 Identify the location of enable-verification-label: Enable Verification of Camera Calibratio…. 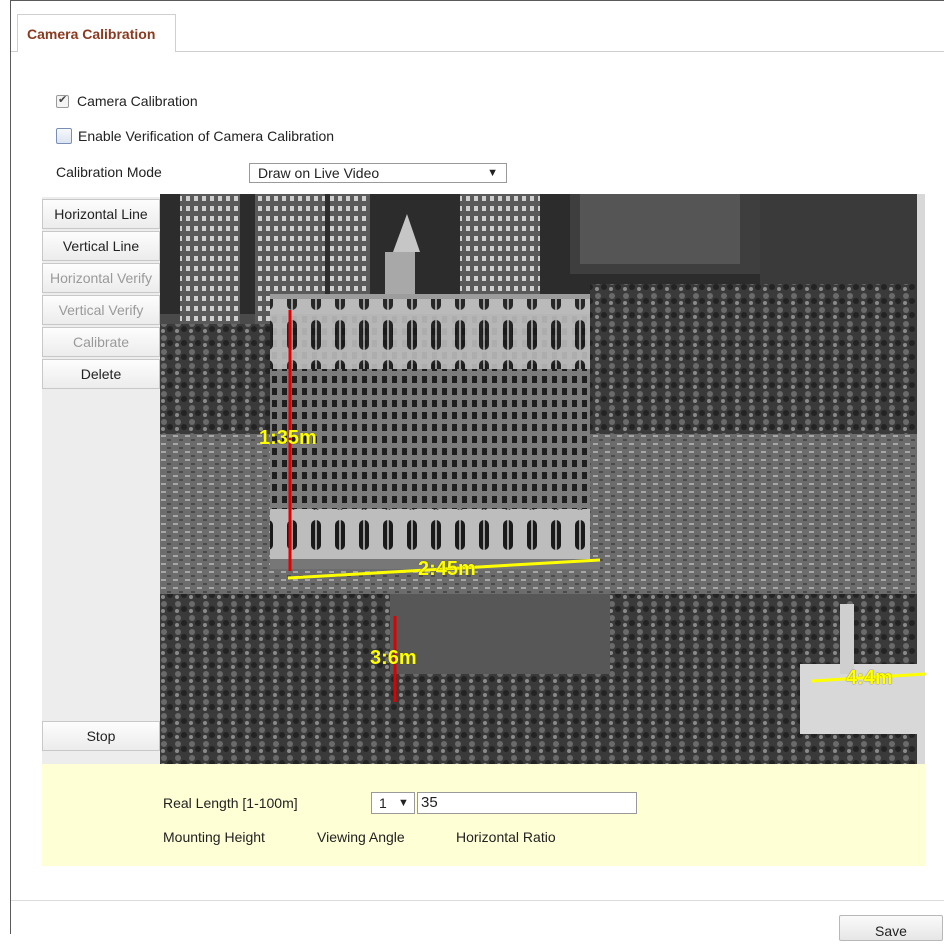
(206, 136).